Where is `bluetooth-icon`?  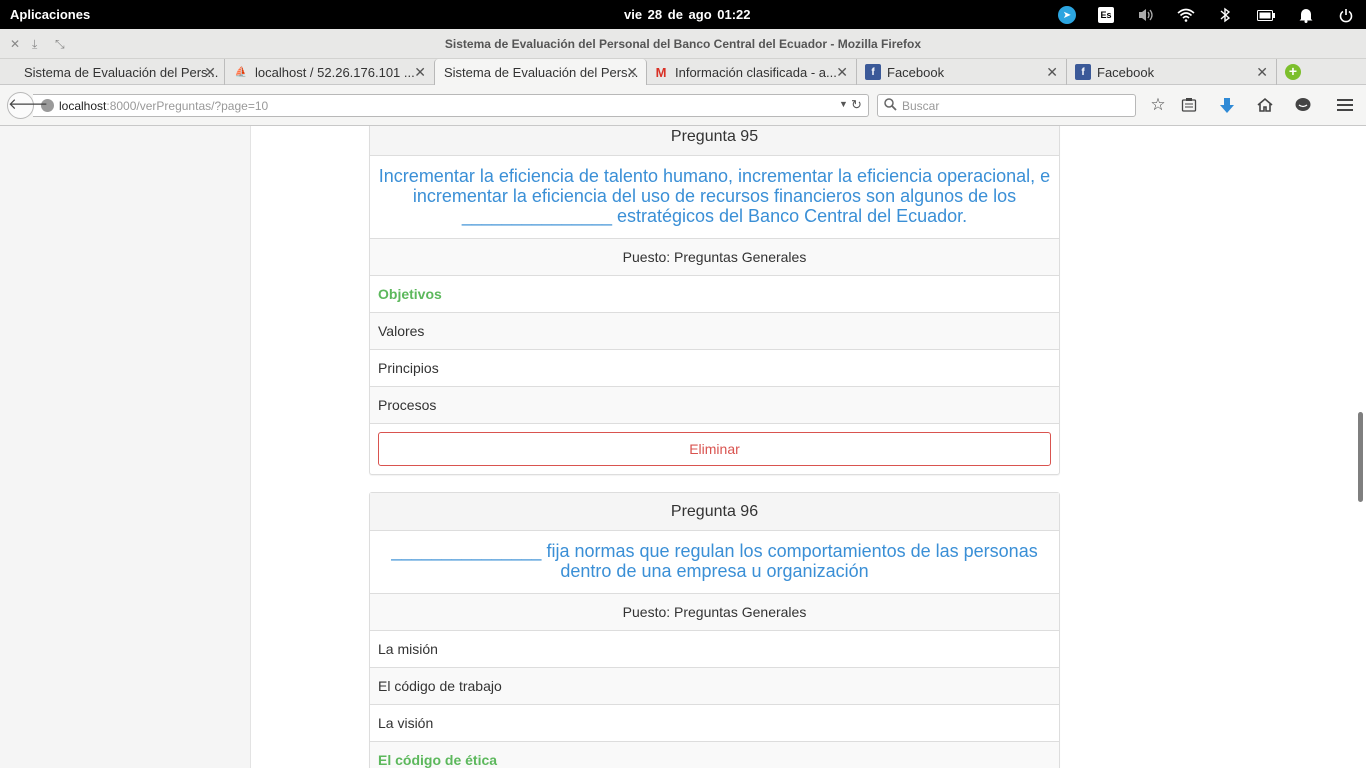 bluetooth-icon is located at coordinates (1225, 15).